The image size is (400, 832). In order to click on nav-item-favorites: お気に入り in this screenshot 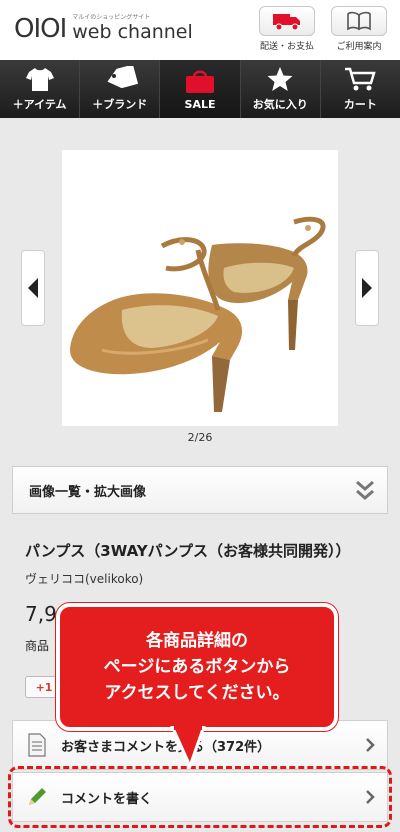, I will do `click(280, 89)`.